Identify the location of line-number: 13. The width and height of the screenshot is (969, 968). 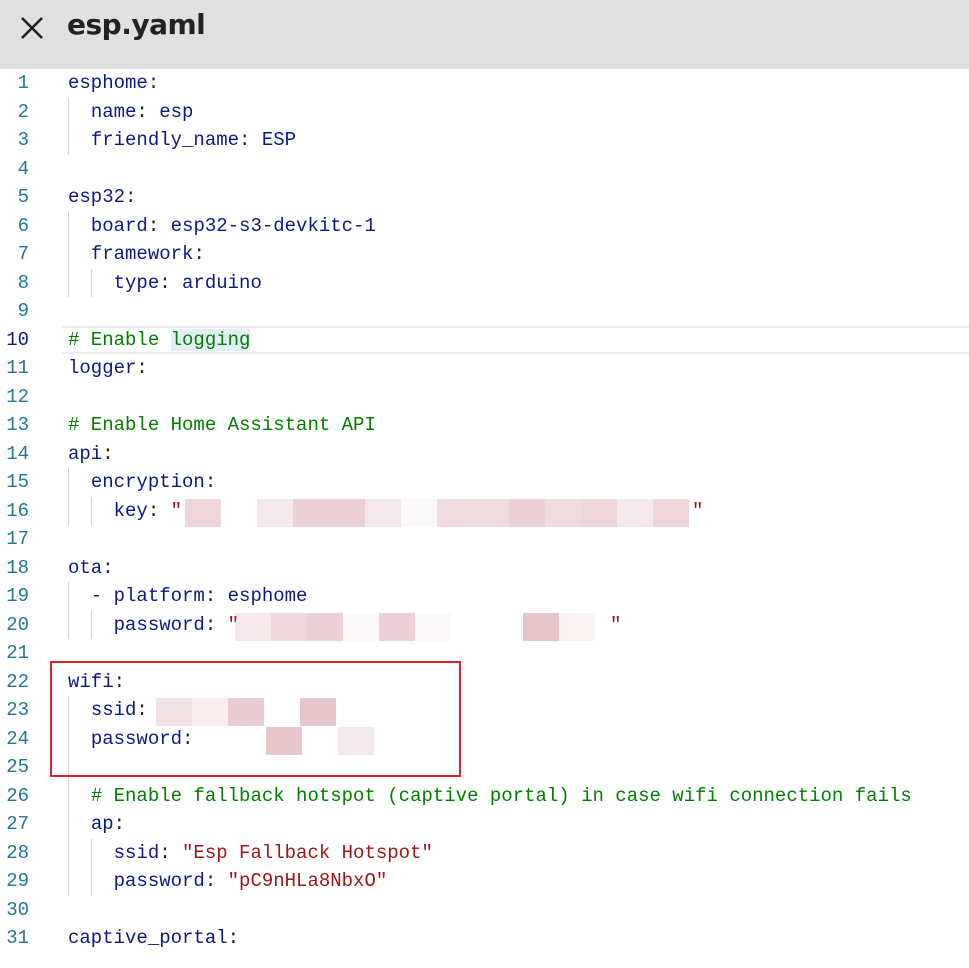
(17, 425).